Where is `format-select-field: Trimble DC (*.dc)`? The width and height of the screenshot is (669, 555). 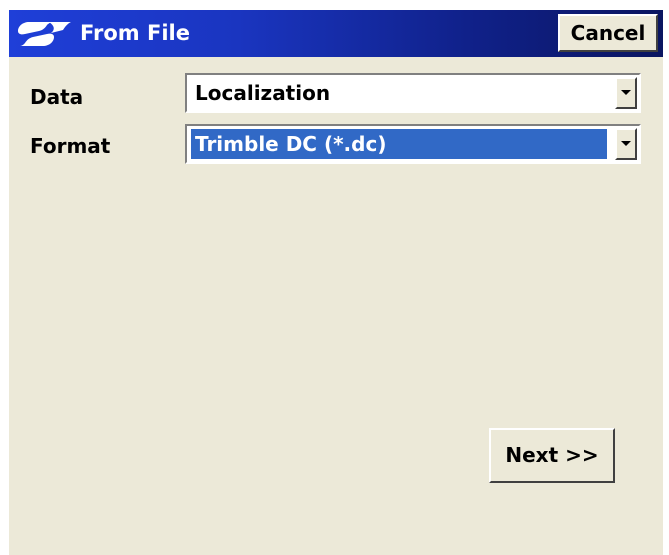 format-select-field: Trimble DC (*.dc) is located at coordinates (399, 144).